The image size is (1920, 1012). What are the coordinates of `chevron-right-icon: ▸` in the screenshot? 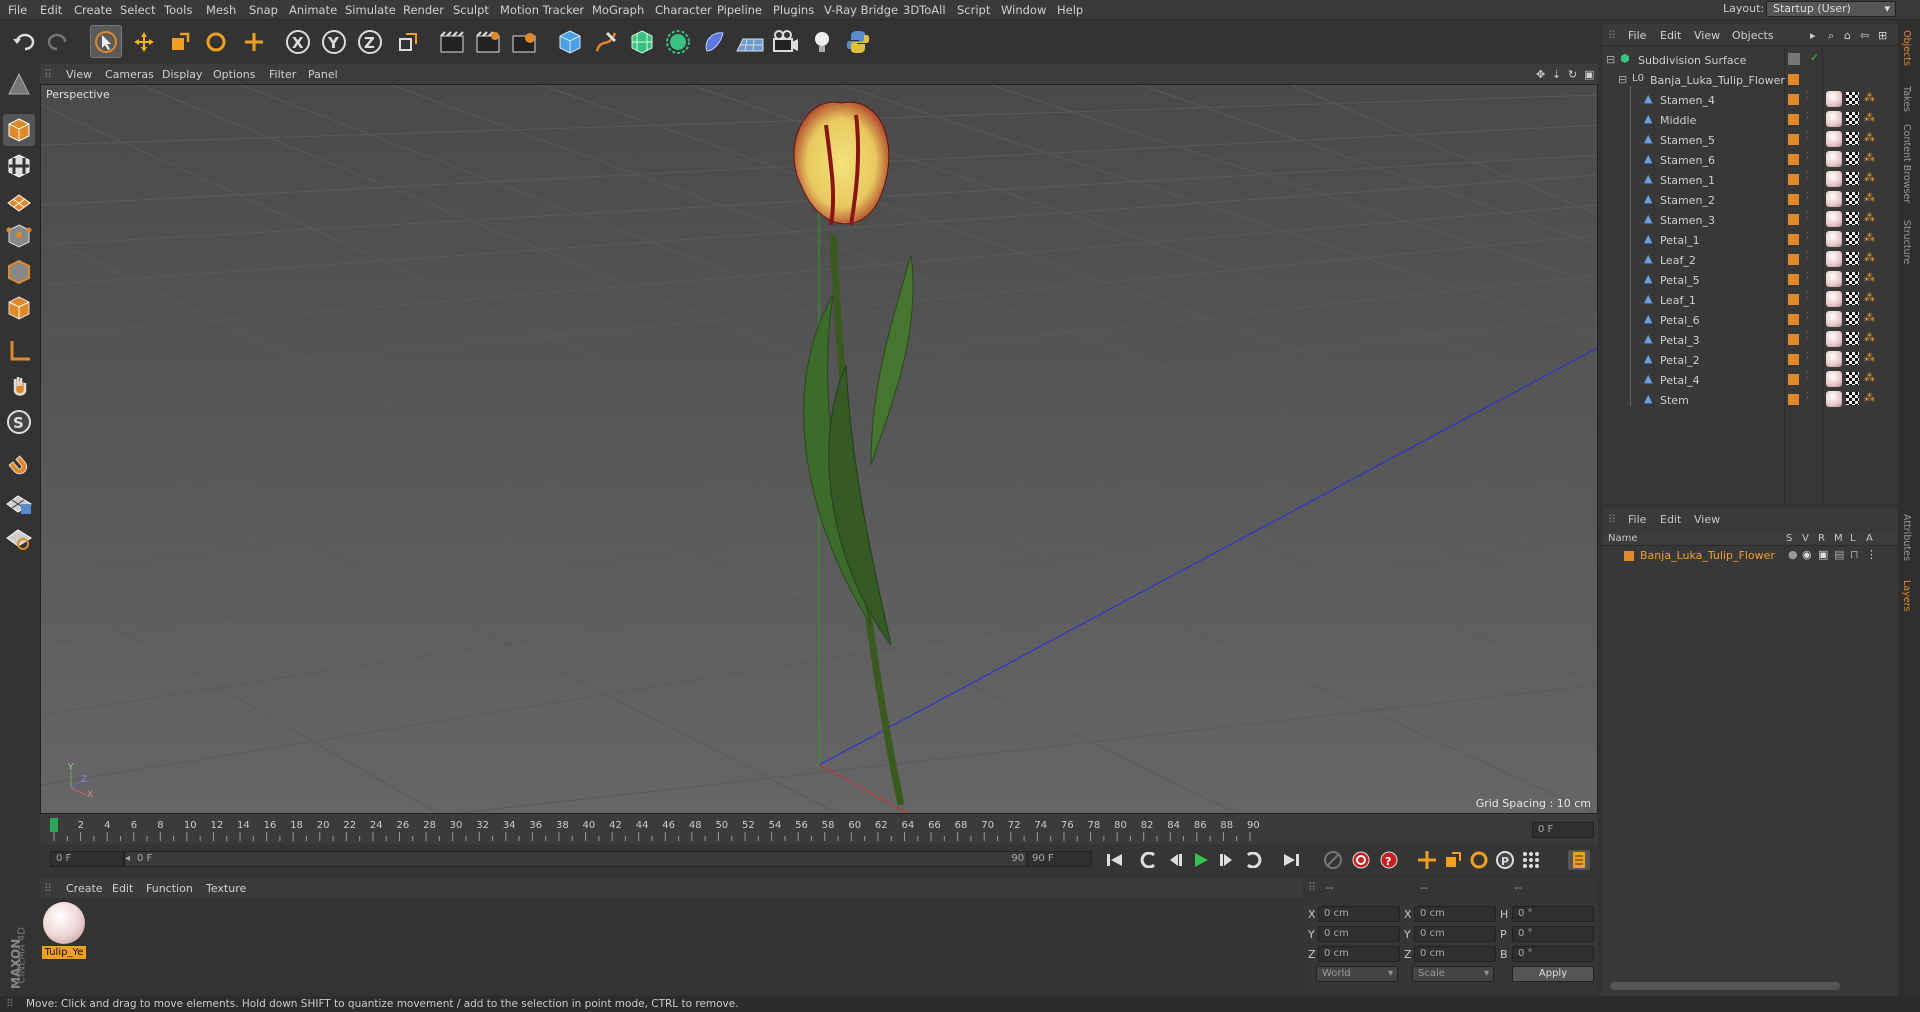 It's located at (1813, 35).